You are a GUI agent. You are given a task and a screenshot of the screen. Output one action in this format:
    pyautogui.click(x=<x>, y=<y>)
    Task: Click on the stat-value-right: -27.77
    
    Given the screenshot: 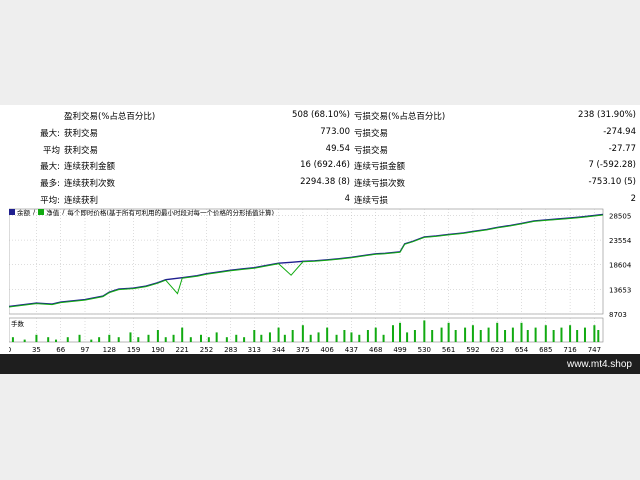 What is the action you would take?
    pyautogui.click(x=622, y=148)
    